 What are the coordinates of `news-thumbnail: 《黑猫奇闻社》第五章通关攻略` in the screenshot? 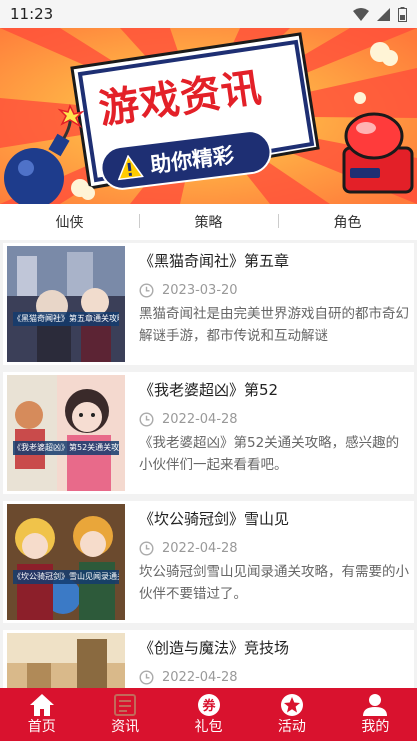 It's located at (66, 304).